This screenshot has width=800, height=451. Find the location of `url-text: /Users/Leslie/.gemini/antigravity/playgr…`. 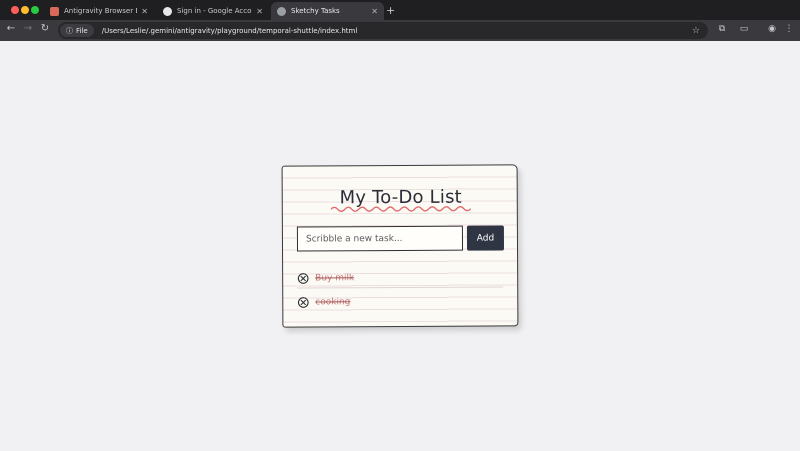

url-text: /Users/Leslie/.gemini/antigravity/playgr… is located at coordinates (229, 30).